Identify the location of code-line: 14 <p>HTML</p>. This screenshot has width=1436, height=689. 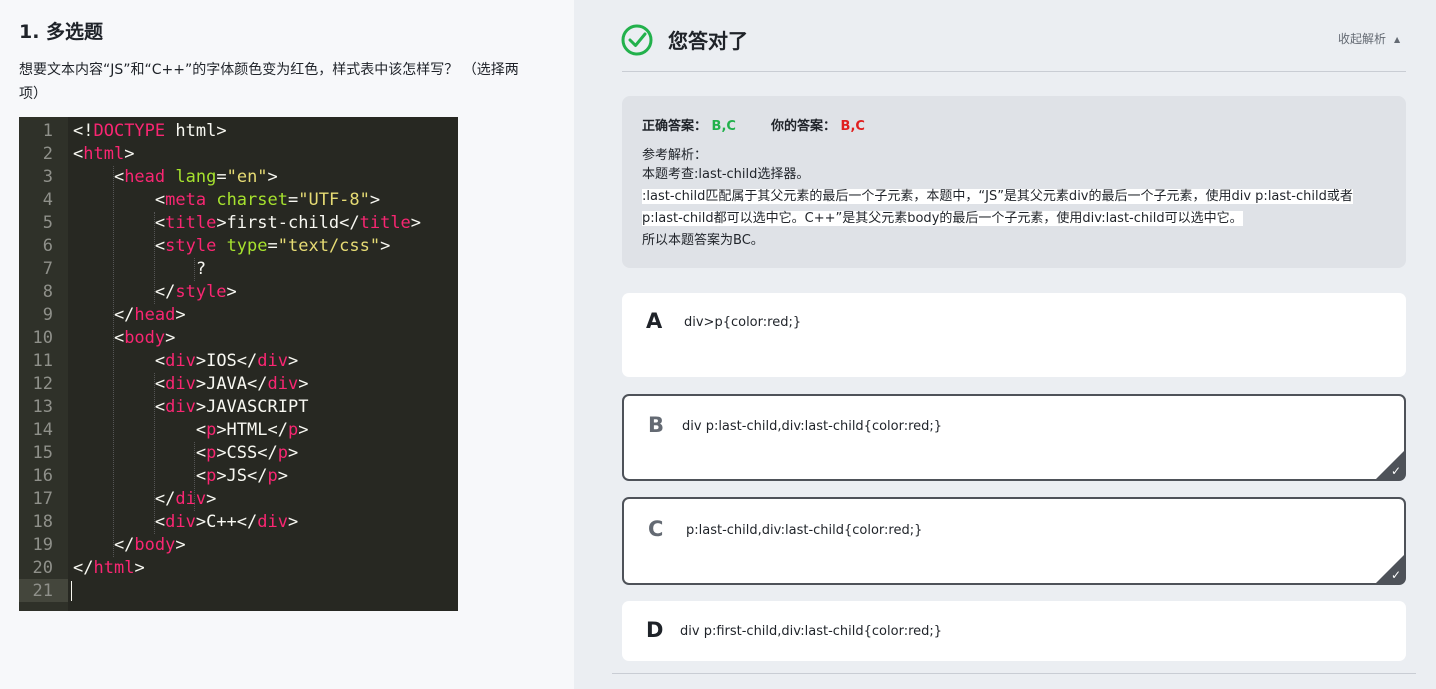
(238, 430).